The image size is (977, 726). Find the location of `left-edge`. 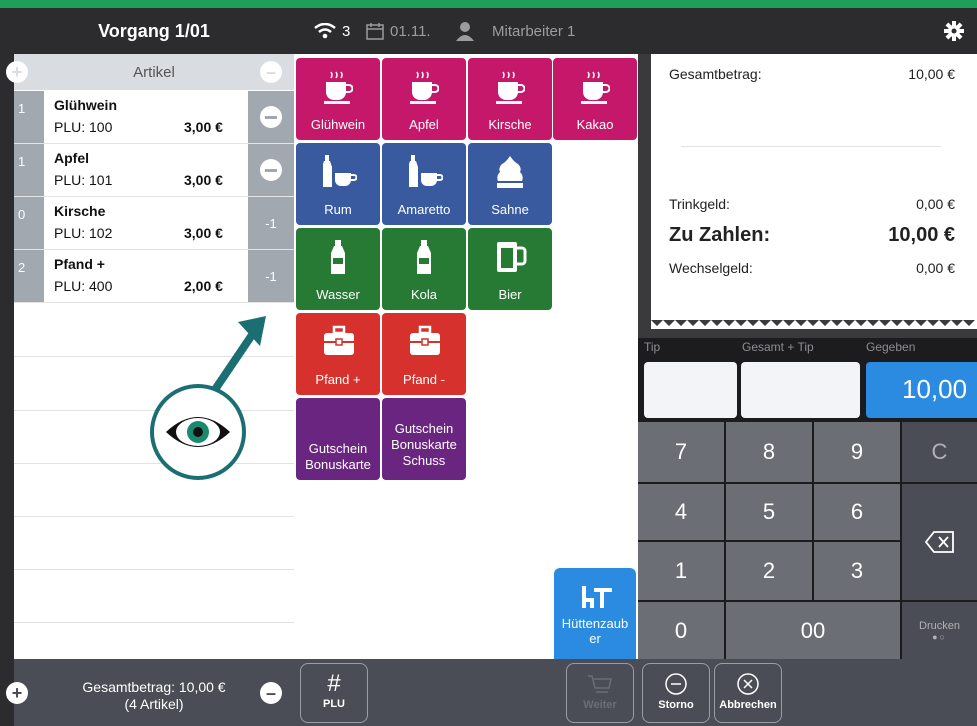

left-edge is located at coordinates (7, 367).